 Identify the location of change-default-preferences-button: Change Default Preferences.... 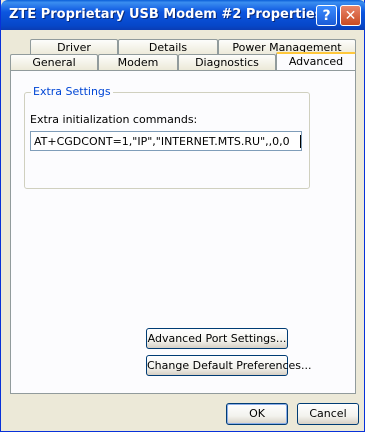
(228, 365).